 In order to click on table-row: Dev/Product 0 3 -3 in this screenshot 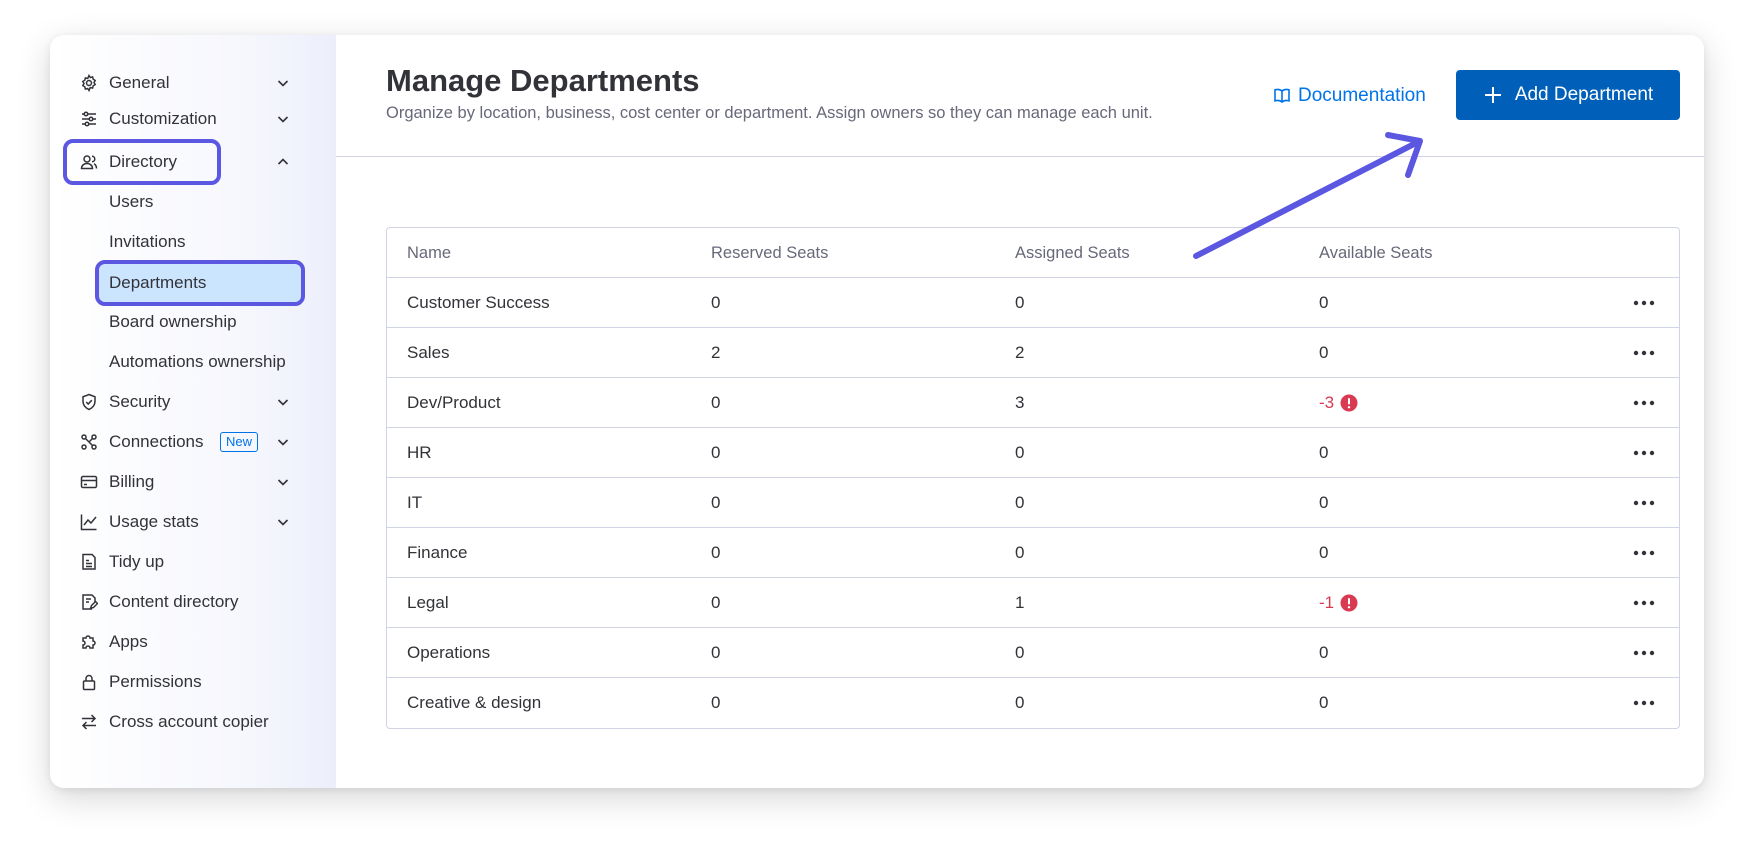, I will do `click(1033, 403)`.